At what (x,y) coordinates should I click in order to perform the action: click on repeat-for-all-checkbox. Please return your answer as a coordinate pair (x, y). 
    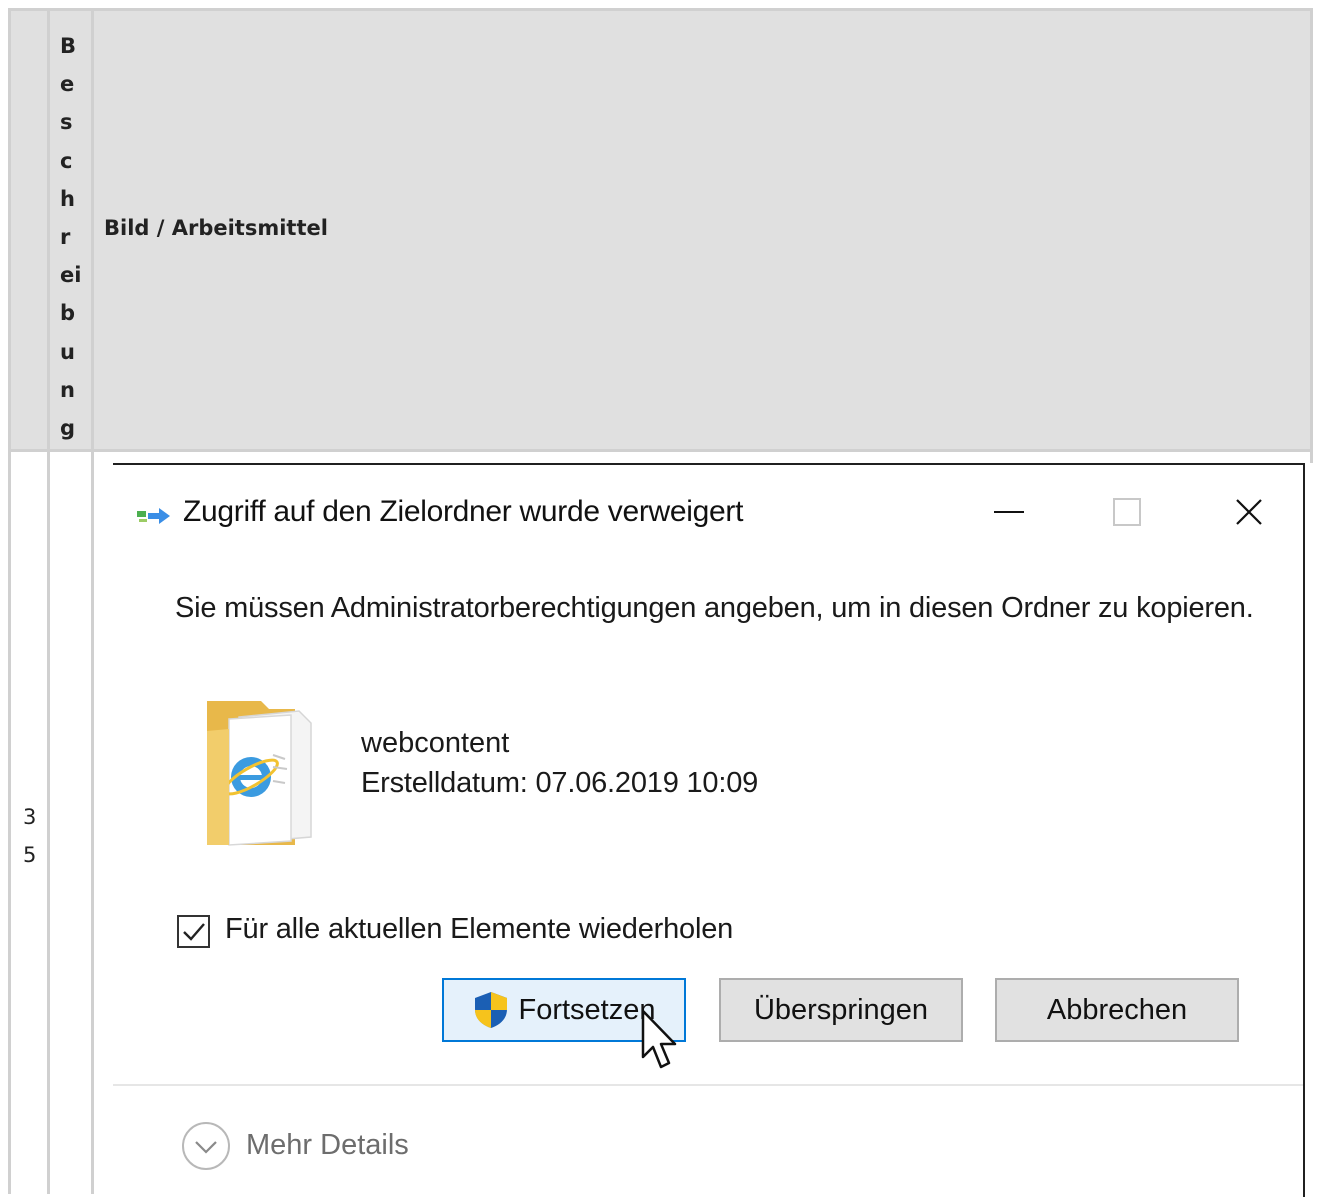
    Looking at the image, I should click on (193, 931).